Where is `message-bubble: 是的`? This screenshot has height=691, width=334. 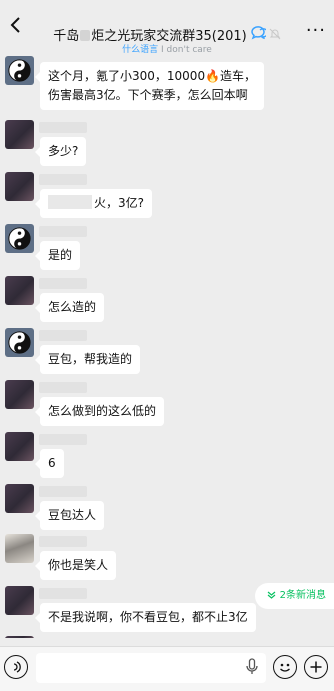 message-bubble: 是的 is located at coordinates (57, 255).